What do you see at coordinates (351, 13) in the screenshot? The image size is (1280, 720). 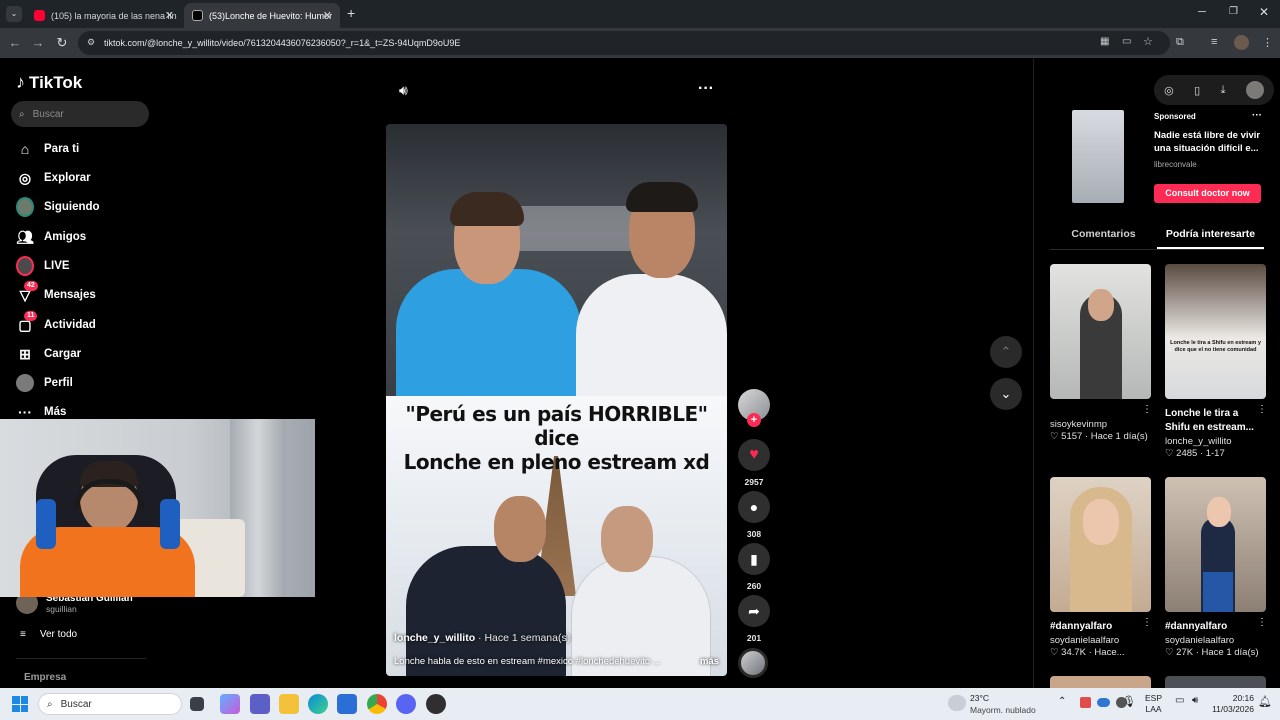 I see `new-tab-button: +` at bounding box center [351, 13].